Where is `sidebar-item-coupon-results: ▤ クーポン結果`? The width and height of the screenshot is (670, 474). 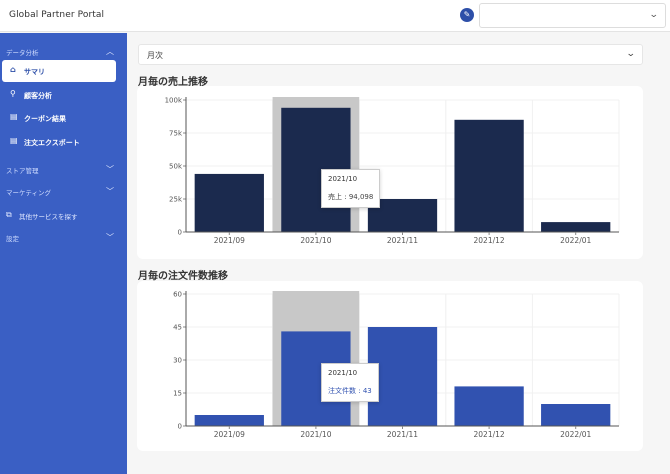
sidebar-item-coupon-results: ▤ クーポン結果 is located at coordinates (59, 118).